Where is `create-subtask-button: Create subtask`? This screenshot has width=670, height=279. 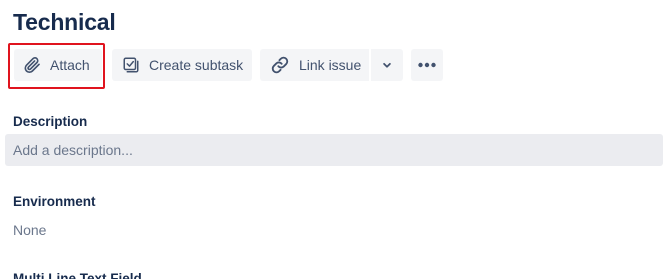 create-subtask-button: Create subtask is located at coordinates (182, 65).